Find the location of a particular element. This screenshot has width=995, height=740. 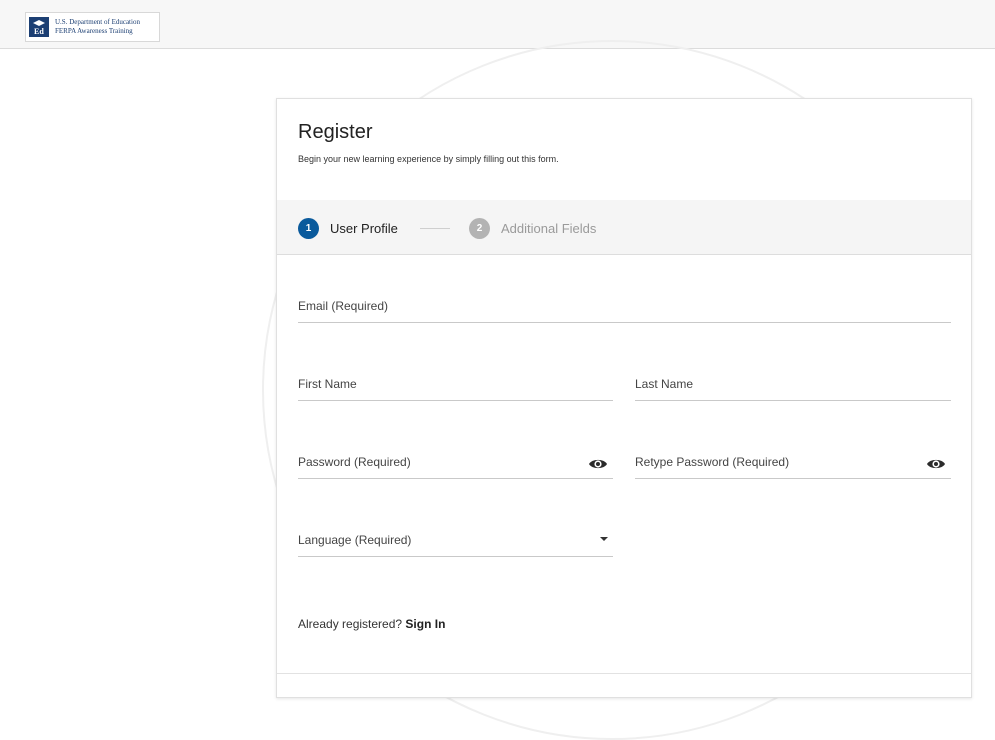

email-field: Email (Required) is located at coordinates (624, 307).